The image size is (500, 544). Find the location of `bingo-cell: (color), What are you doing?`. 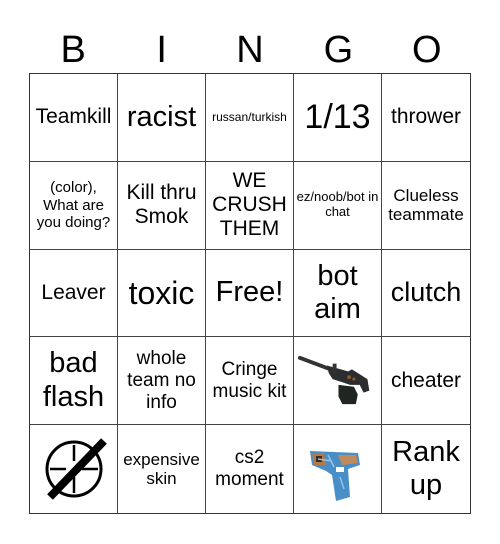

bingo-cell: (color), What are you doing? is located at coordinates (74, 205).